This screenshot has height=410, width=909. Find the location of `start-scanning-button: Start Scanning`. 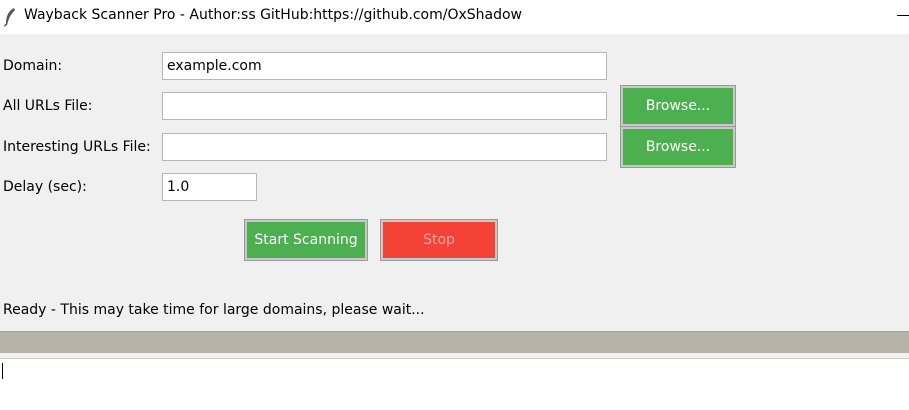

start-scanning-button: Start Scanning is located at coordinates (306, 240).